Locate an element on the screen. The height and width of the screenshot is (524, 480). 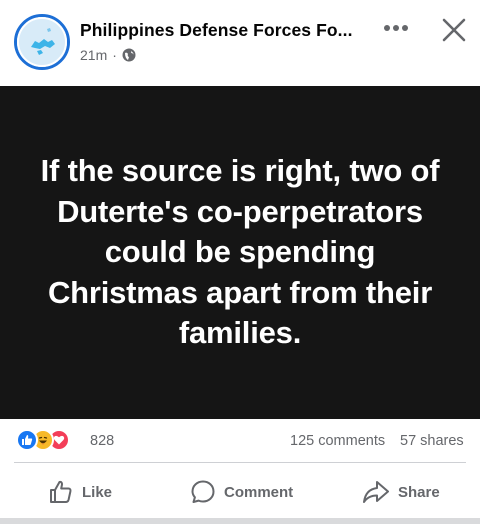
comment-button: Comment is located at coordinates (241, 492).